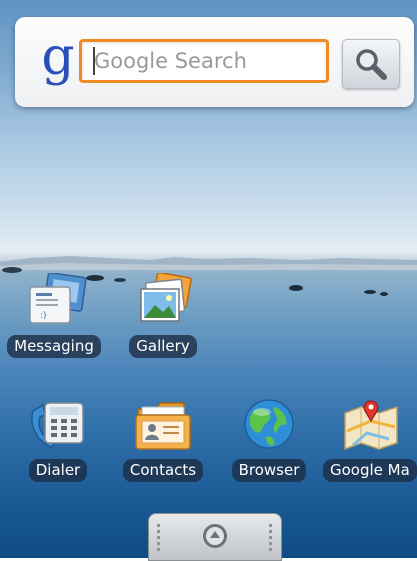 The image size is (417, 561). I want to click on app-label-browser-text: Browser, so click(269, 470).